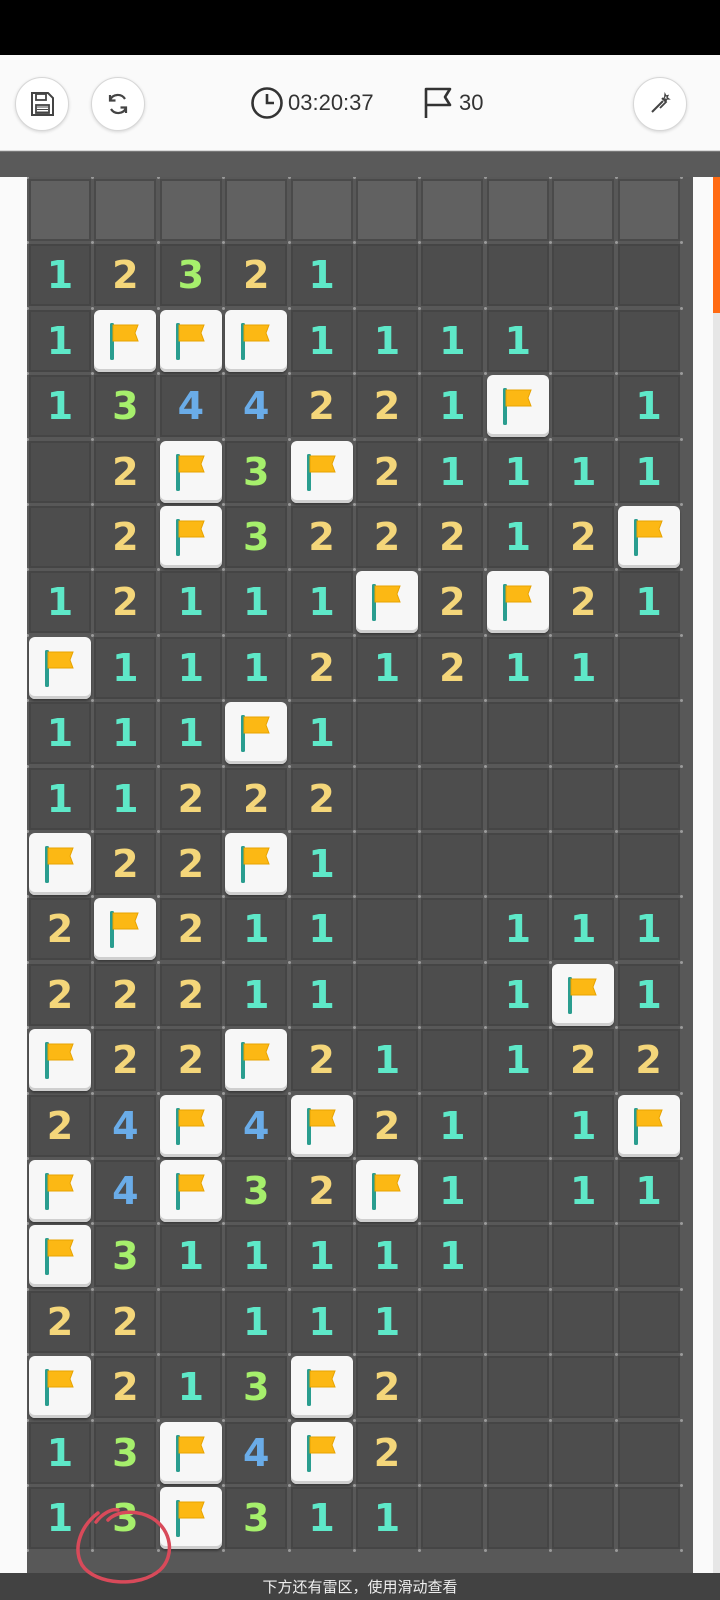 Image resolution: width=720 pixels, height=1600 pixels. I want to click on restart-button, so click(118, 104).